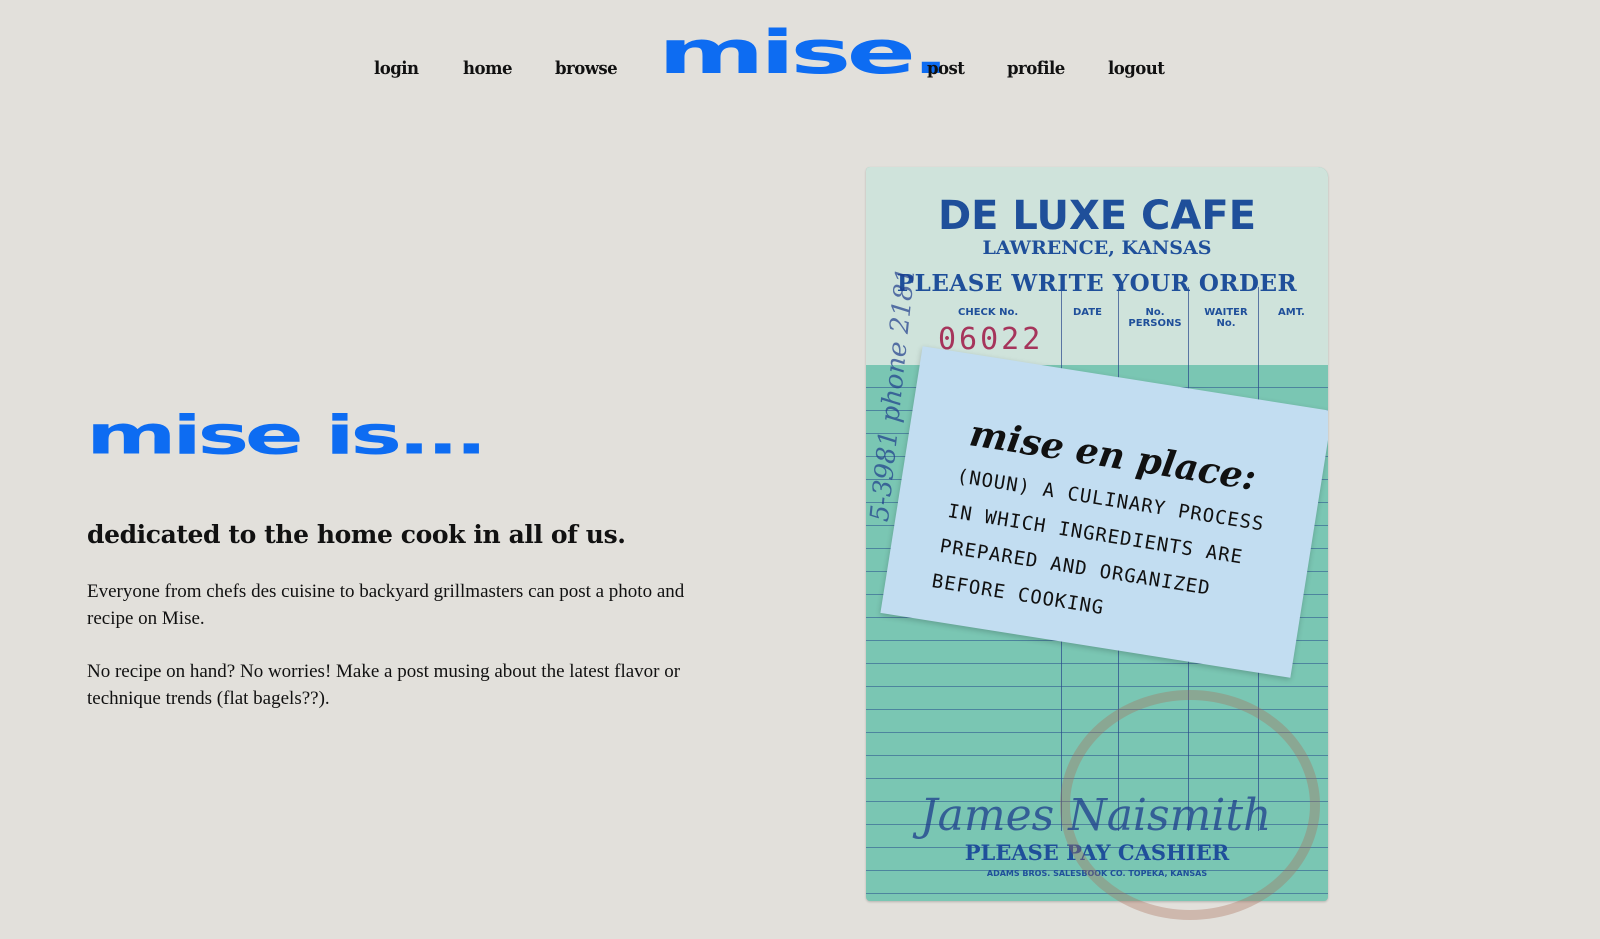 The height and width of the screenshot is (939, 1600). I want to click on column-header-amount: AMT., so click(1291, 312).